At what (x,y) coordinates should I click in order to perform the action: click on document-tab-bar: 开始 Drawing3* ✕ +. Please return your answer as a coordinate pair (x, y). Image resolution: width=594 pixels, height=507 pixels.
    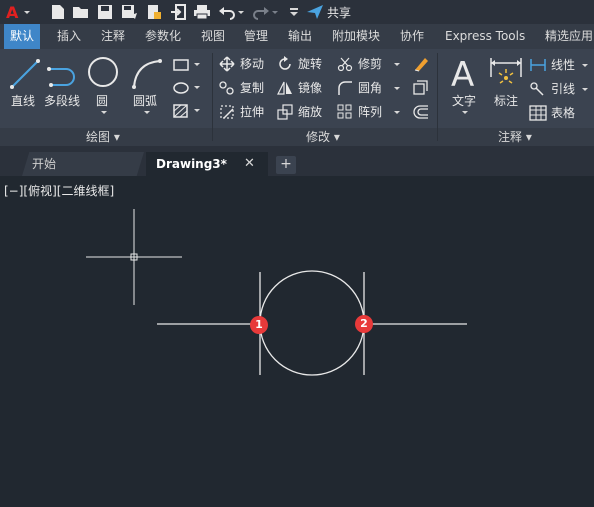
    Looking at the image, I should click on (297, 161).